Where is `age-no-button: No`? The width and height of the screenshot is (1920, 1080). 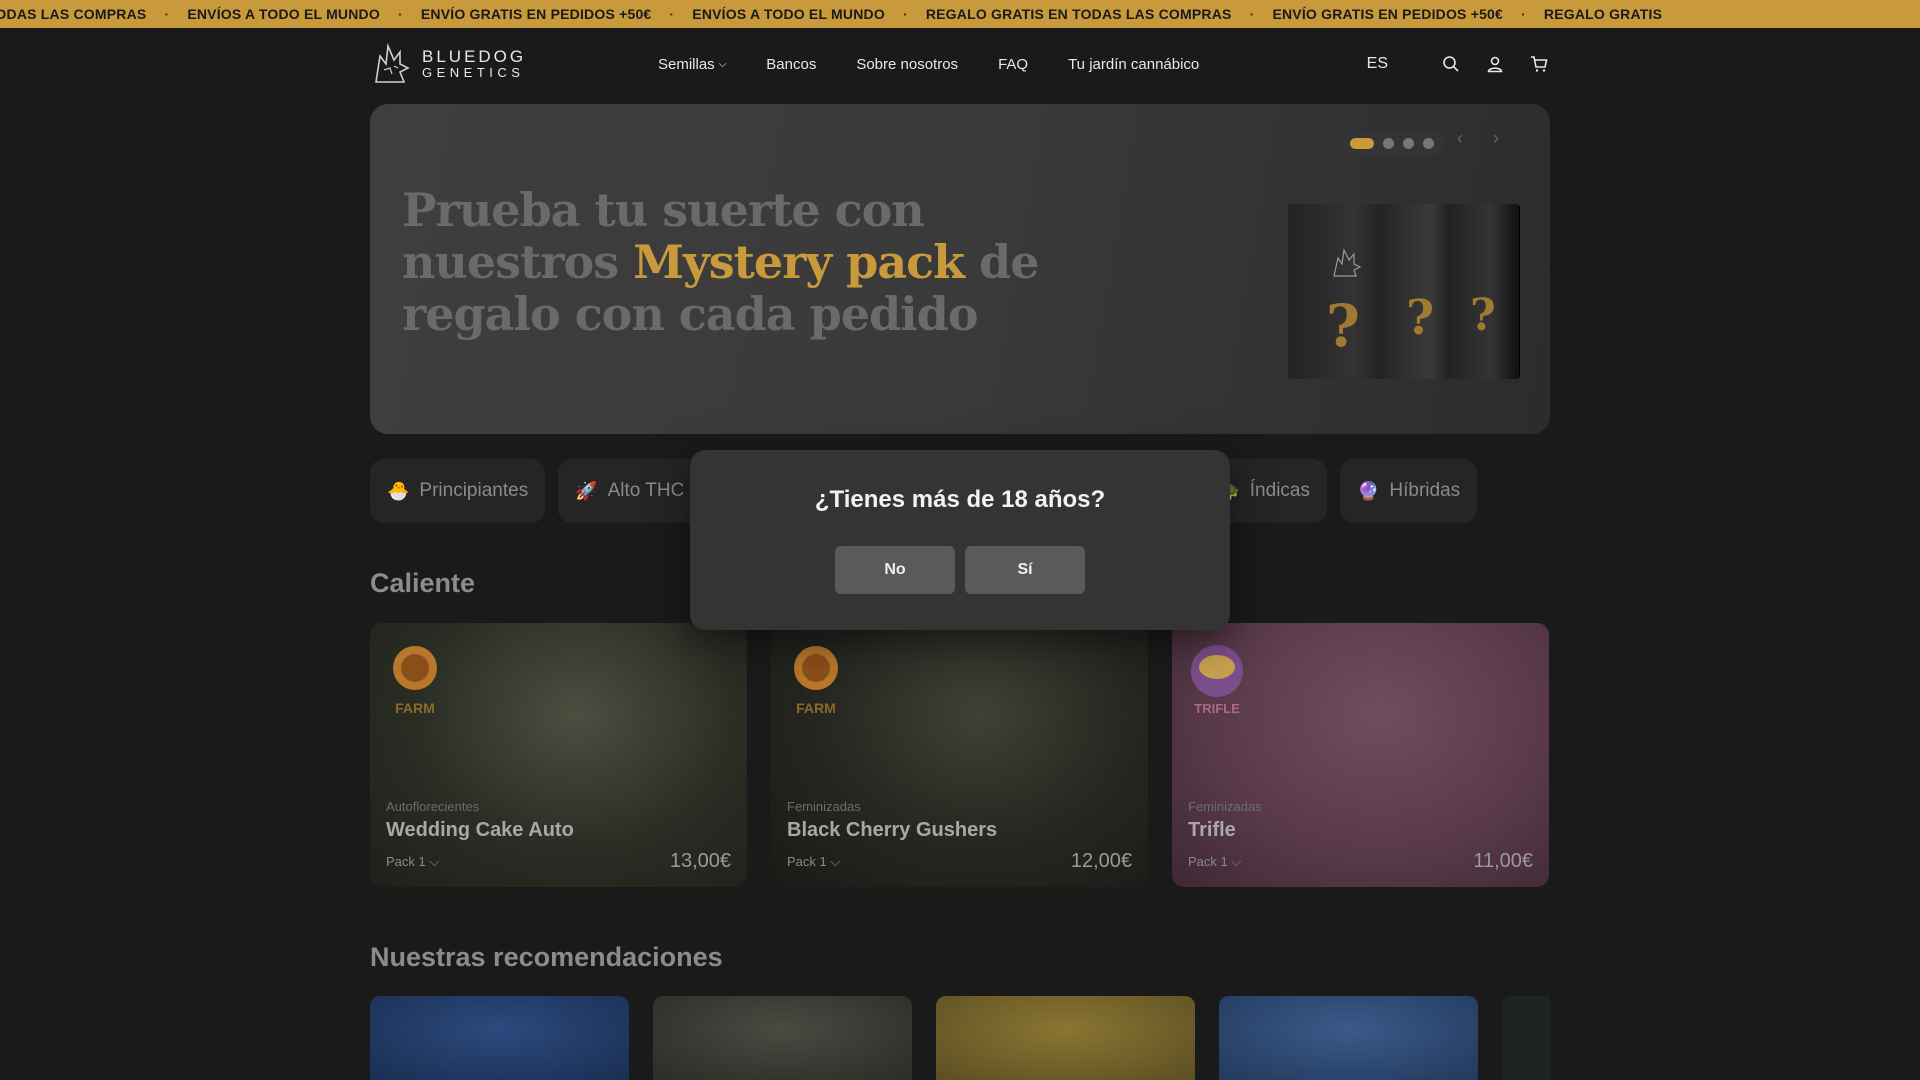 age-no-button: No is located at coordinates (895, 570).